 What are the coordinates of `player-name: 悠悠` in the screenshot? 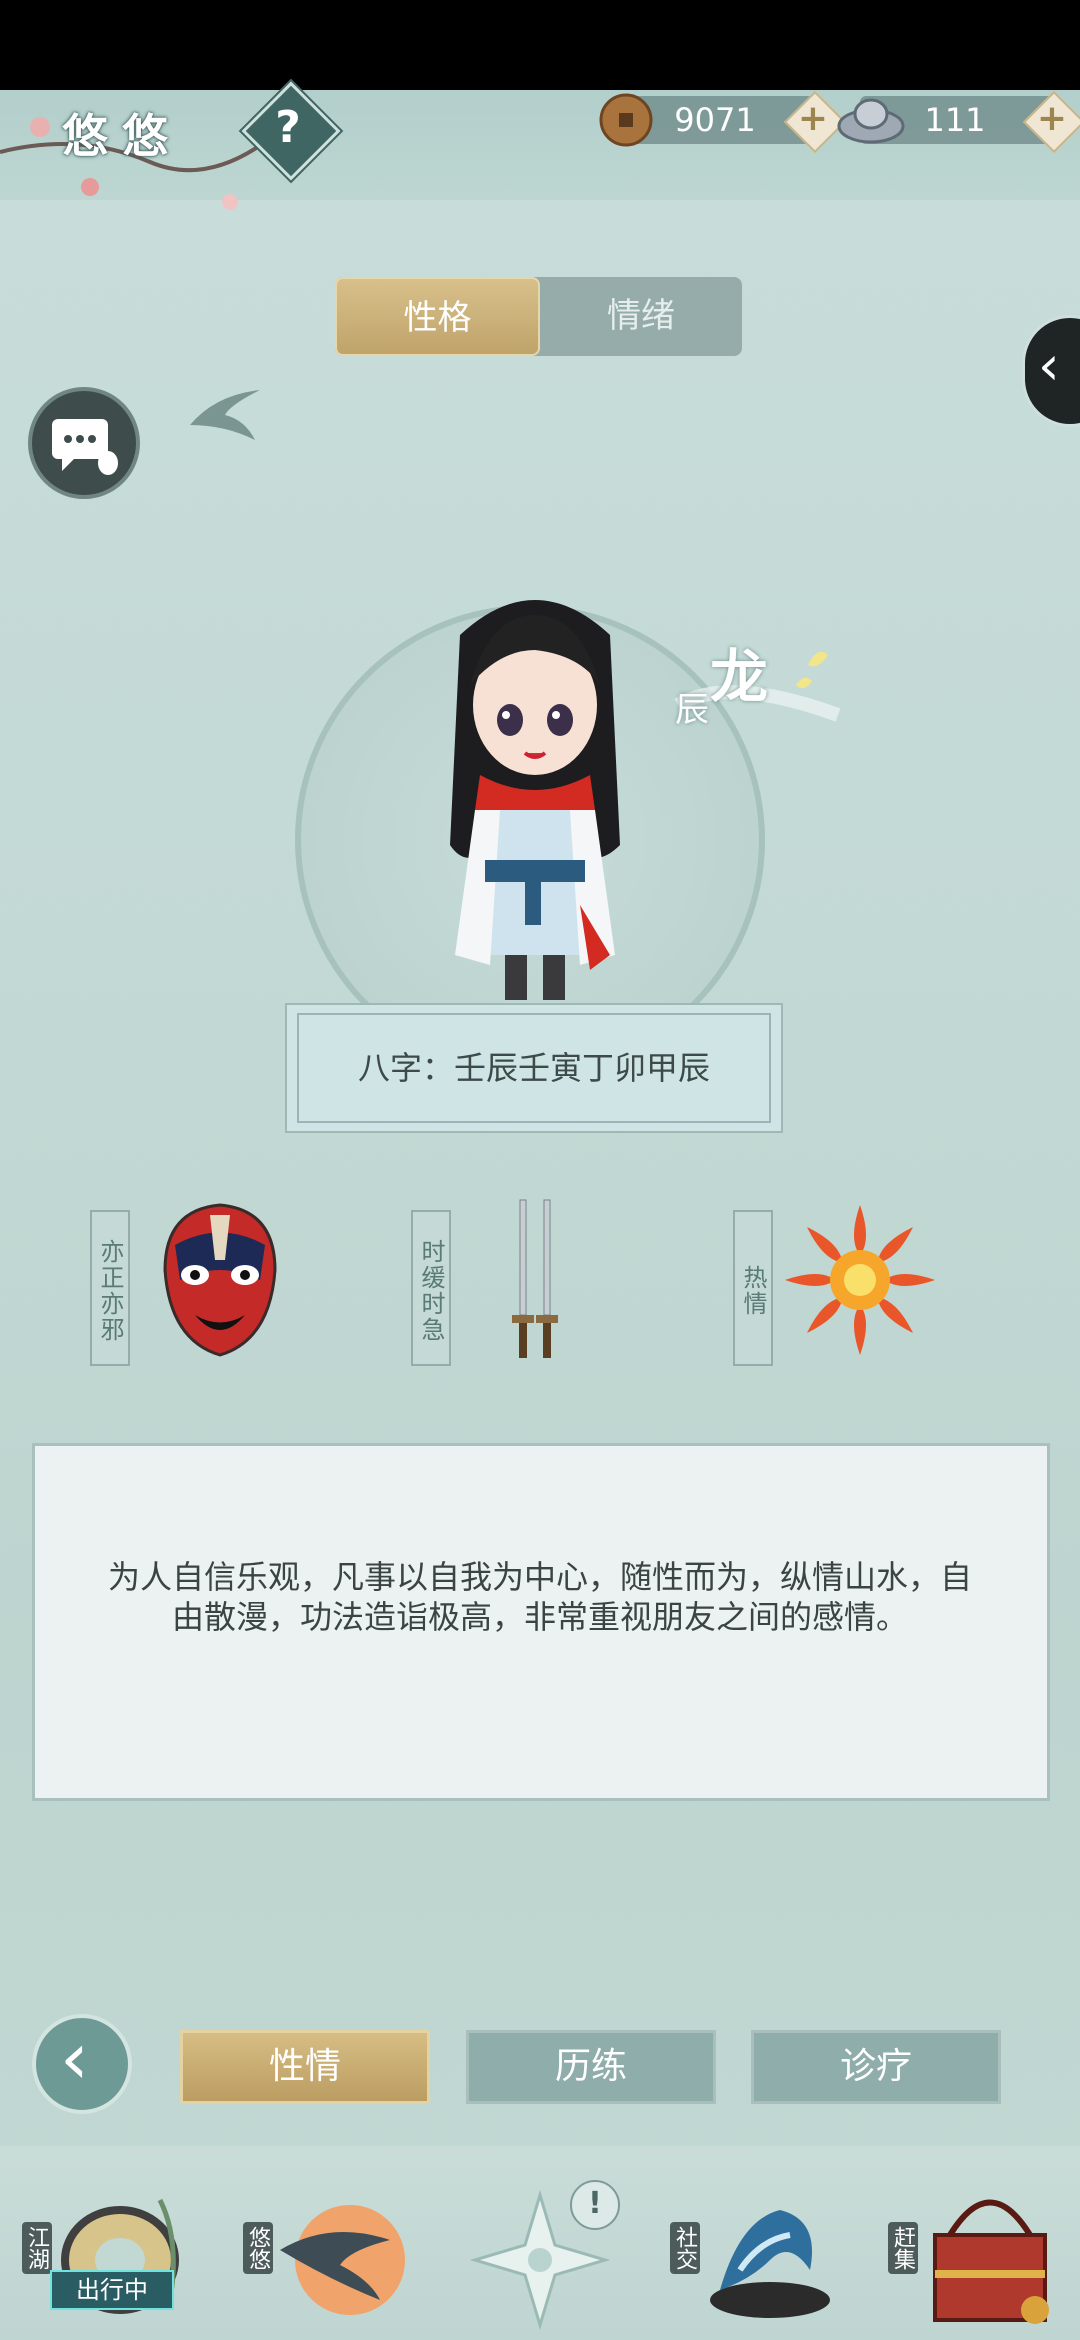 It's located at (122, 136).